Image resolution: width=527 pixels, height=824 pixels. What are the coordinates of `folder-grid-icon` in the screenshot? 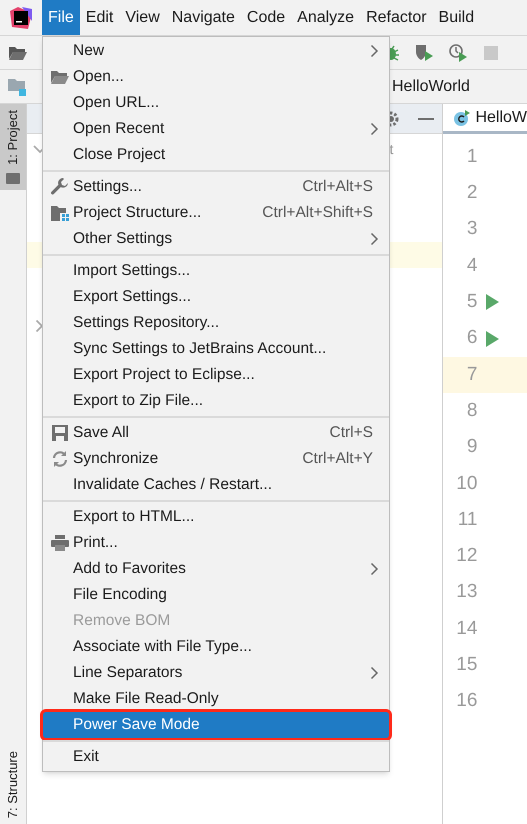 It's located at (60, 213).